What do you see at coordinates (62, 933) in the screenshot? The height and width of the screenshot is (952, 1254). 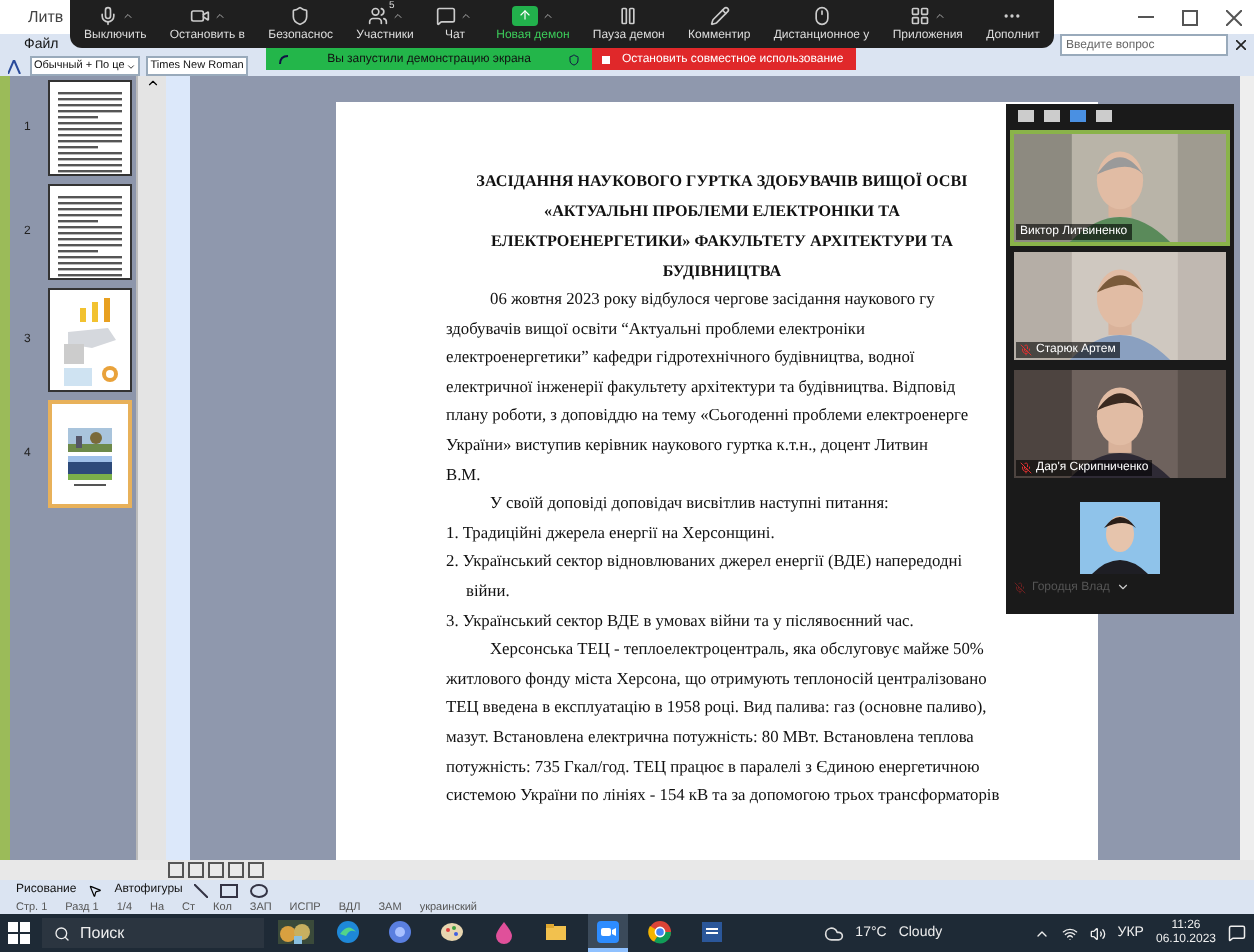 I see `search-icon` at bounding box center [62, 933].